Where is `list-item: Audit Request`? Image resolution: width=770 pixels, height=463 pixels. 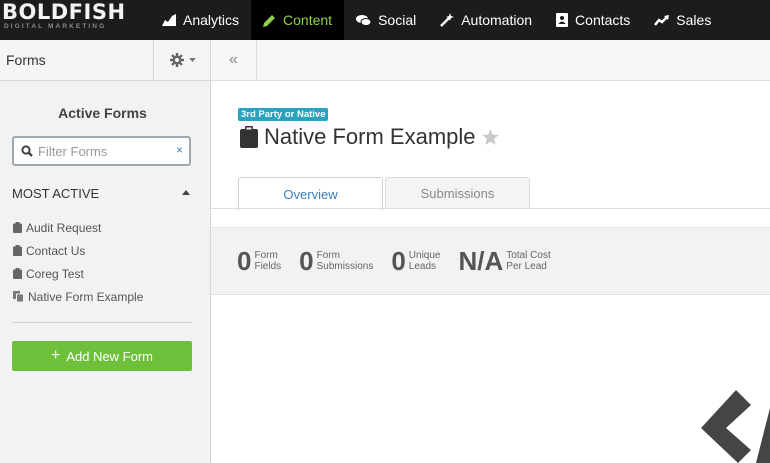
list-item: Audit Request is located at coordinates (103, 227).